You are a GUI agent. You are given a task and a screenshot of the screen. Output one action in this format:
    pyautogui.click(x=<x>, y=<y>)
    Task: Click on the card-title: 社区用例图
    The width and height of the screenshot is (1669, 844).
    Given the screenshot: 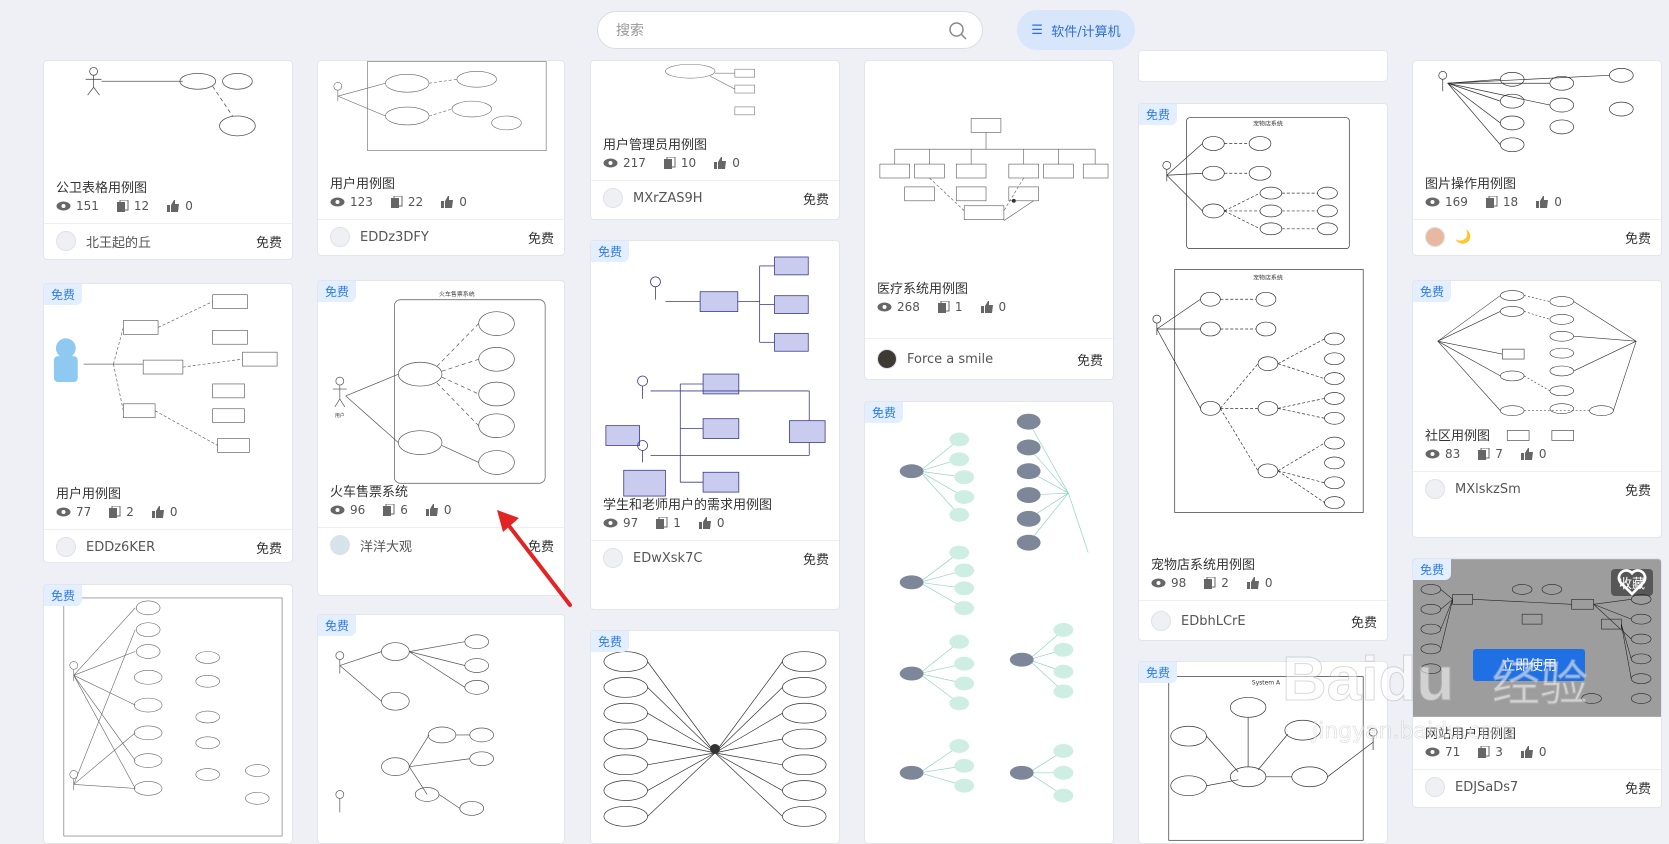 What is the action you would take?
    pyautogui.click(x=1457, y=434)
    